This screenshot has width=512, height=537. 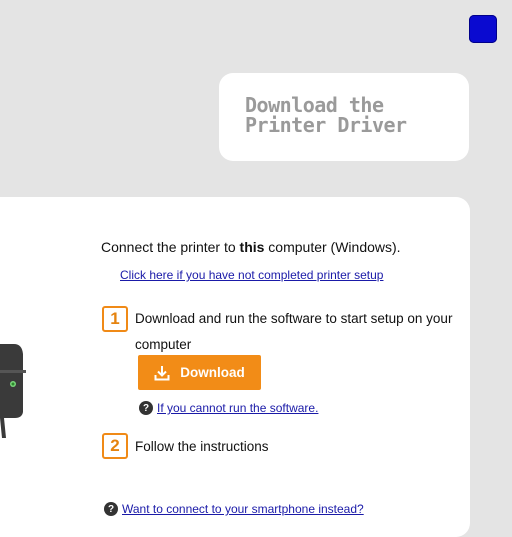 I want to click on connect-suffix: computer (Windows)., so click(x=332, y=247).